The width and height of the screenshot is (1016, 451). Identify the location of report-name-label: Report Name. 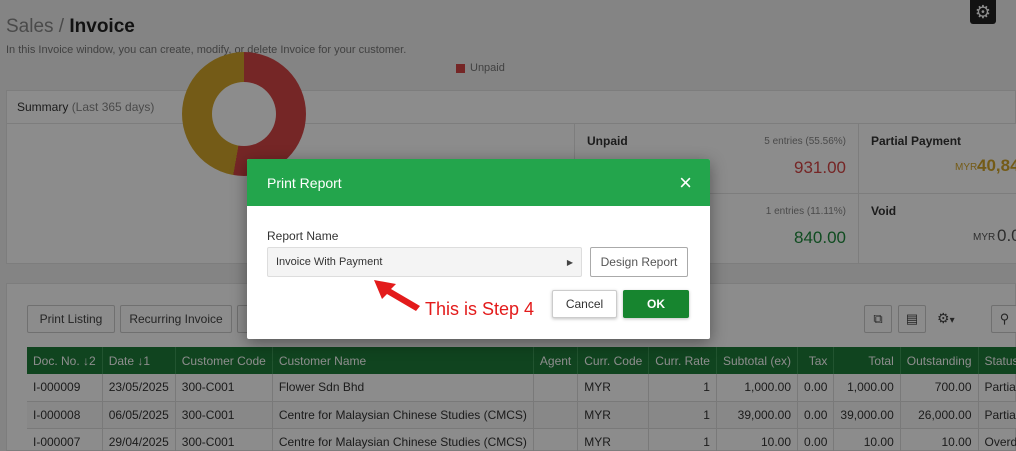
(303, 236).